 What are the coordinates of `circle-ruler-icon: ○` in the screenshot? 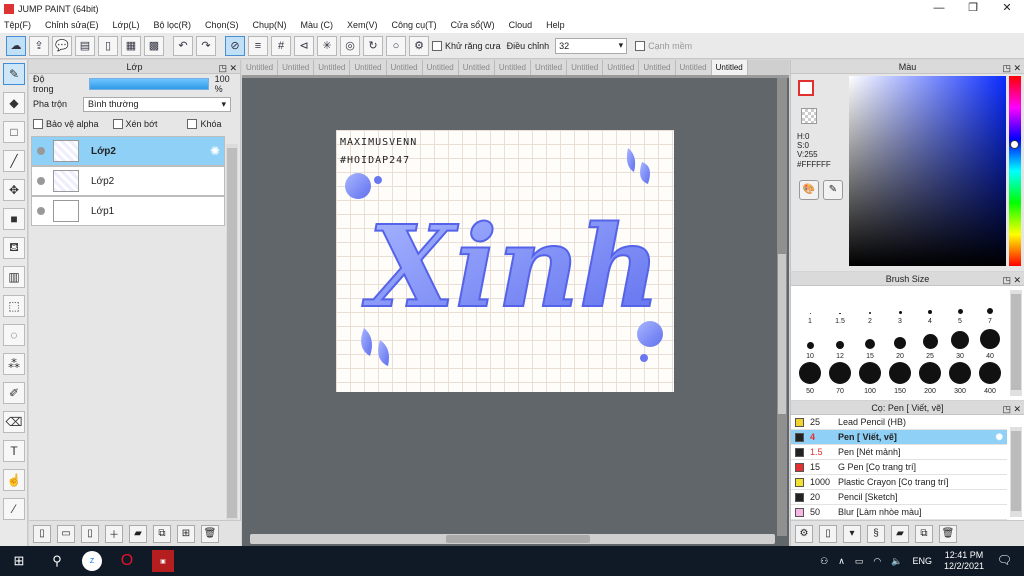 It's located at (396, 45).